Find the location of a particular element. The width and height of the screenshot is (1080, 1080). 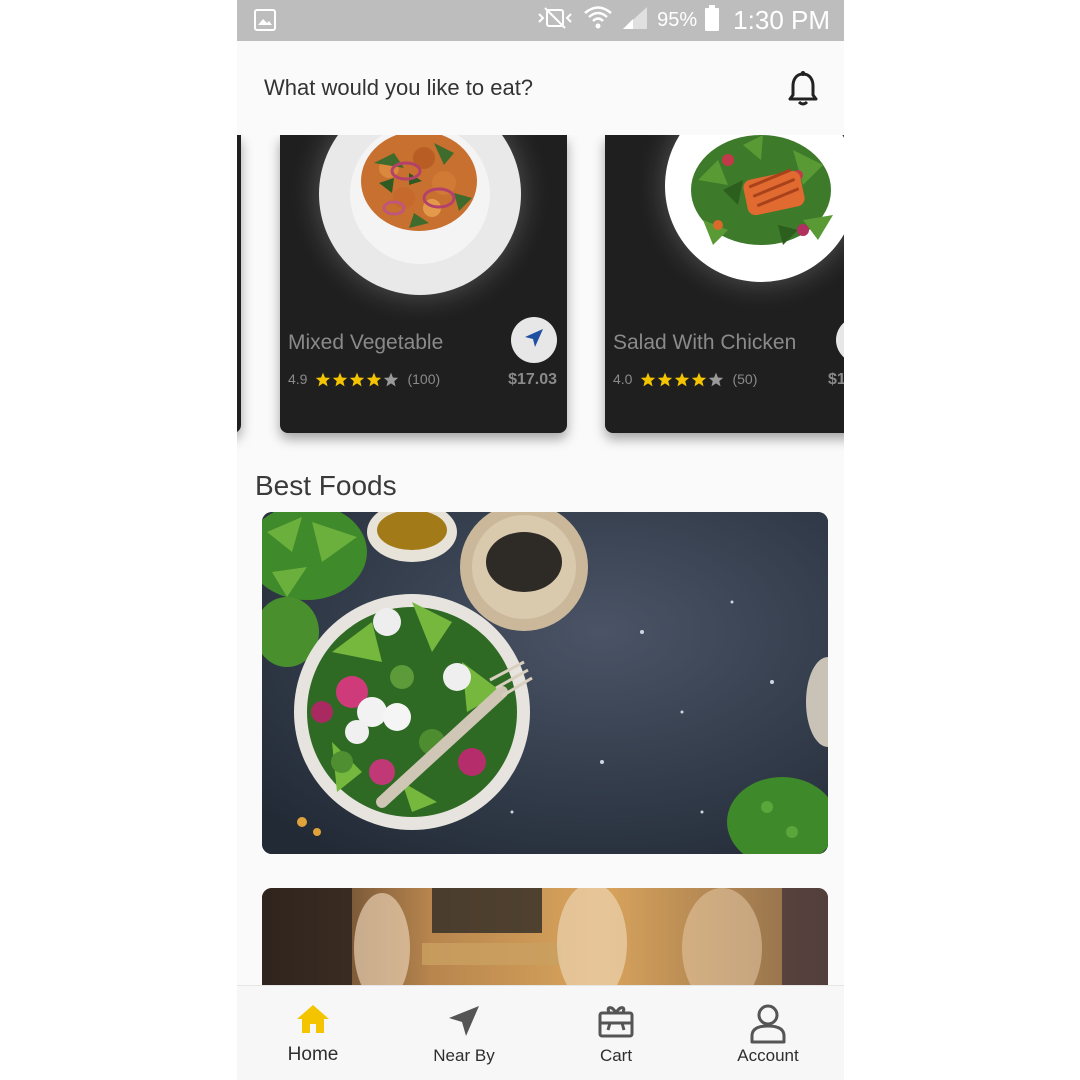

nav-label-near-by: Near By is located at coordinates (464, 1055).